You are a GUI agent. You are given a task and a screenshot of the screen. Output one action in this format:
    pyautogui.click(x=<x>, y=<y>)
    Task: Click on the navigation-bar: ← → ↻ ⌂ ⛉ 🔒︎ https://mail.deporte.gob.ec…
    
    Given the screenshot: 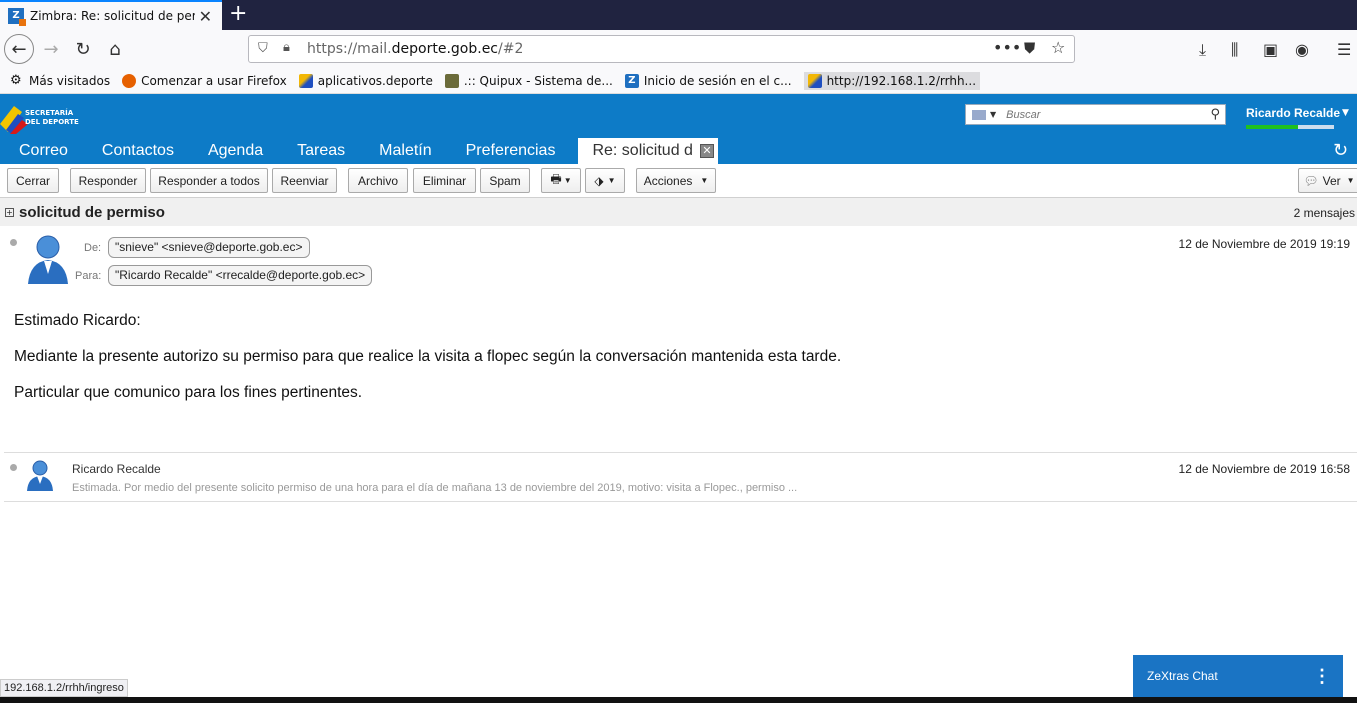 What is the action you would take?
    pyautogui.click(x=678, y=49)
    